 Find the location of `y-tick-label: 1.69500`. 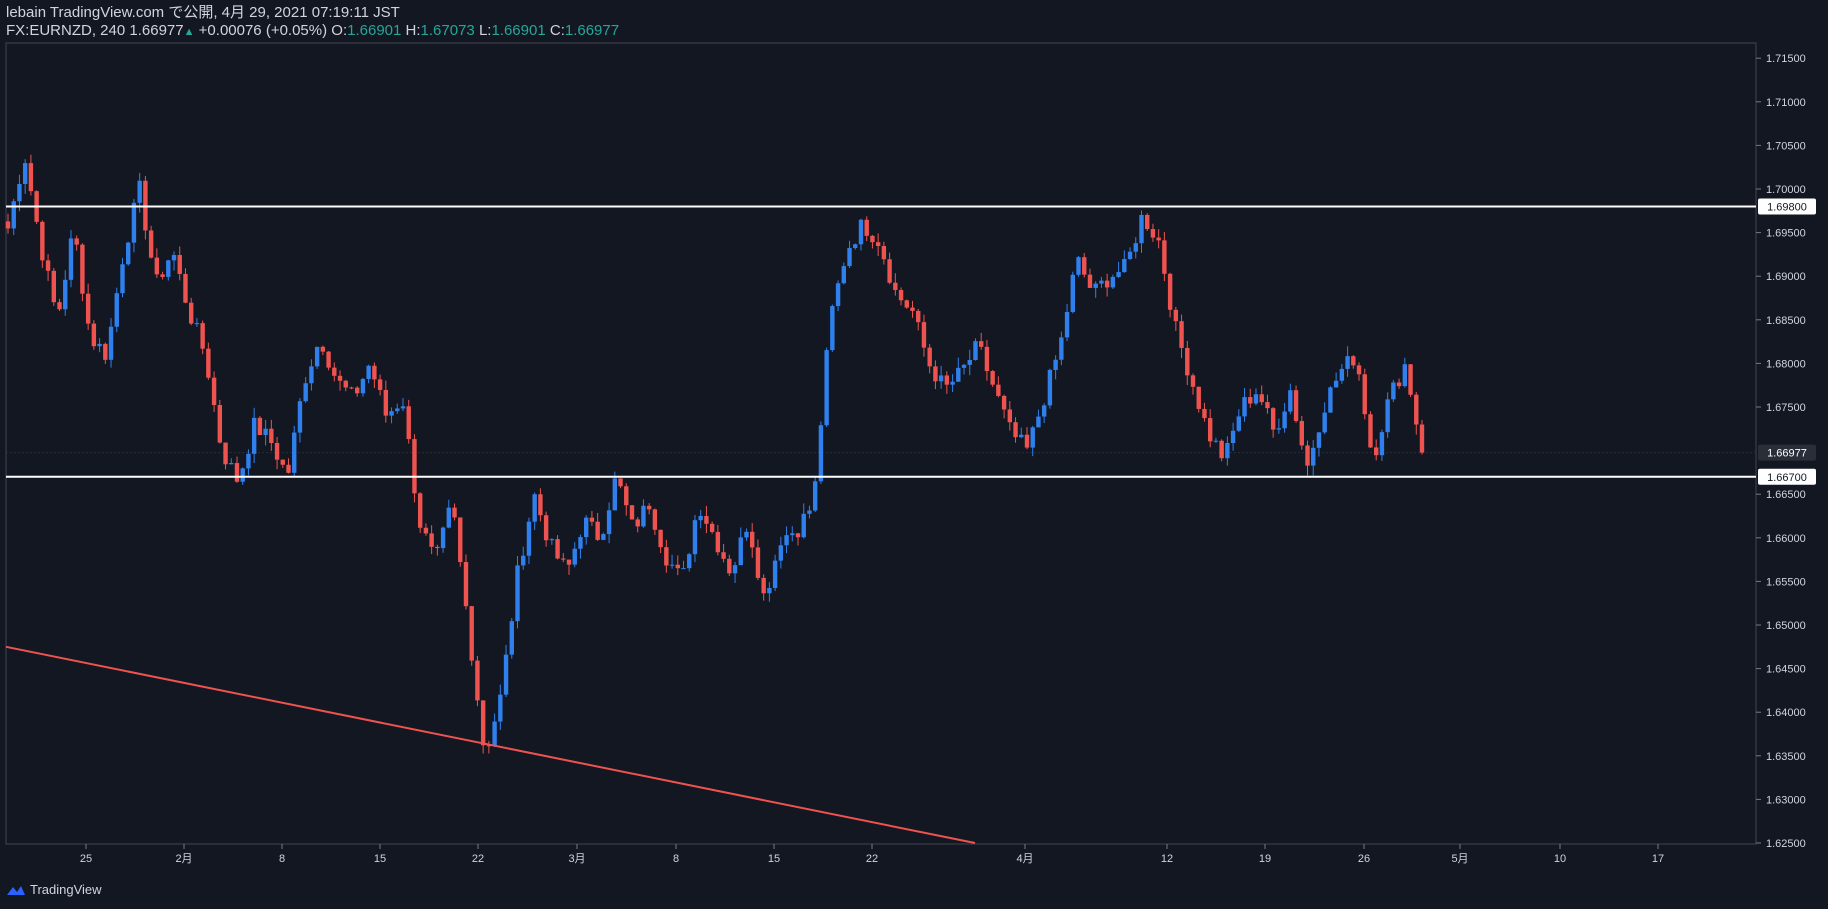

y-tick-label: 1.69500 is located at coordinates (1786, 234).